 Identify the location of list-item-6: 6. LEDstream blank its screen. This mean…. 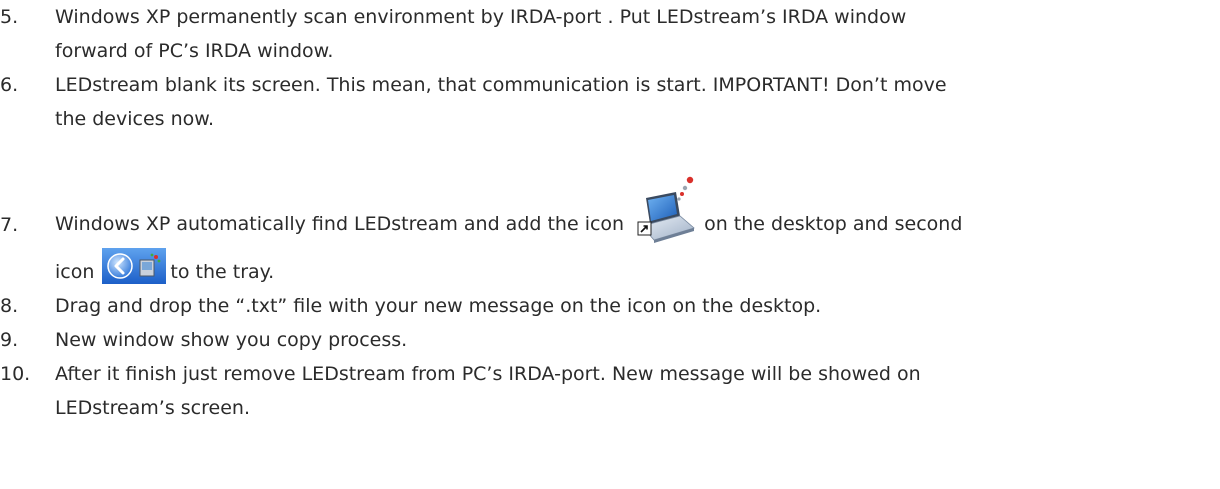
(587, 102).